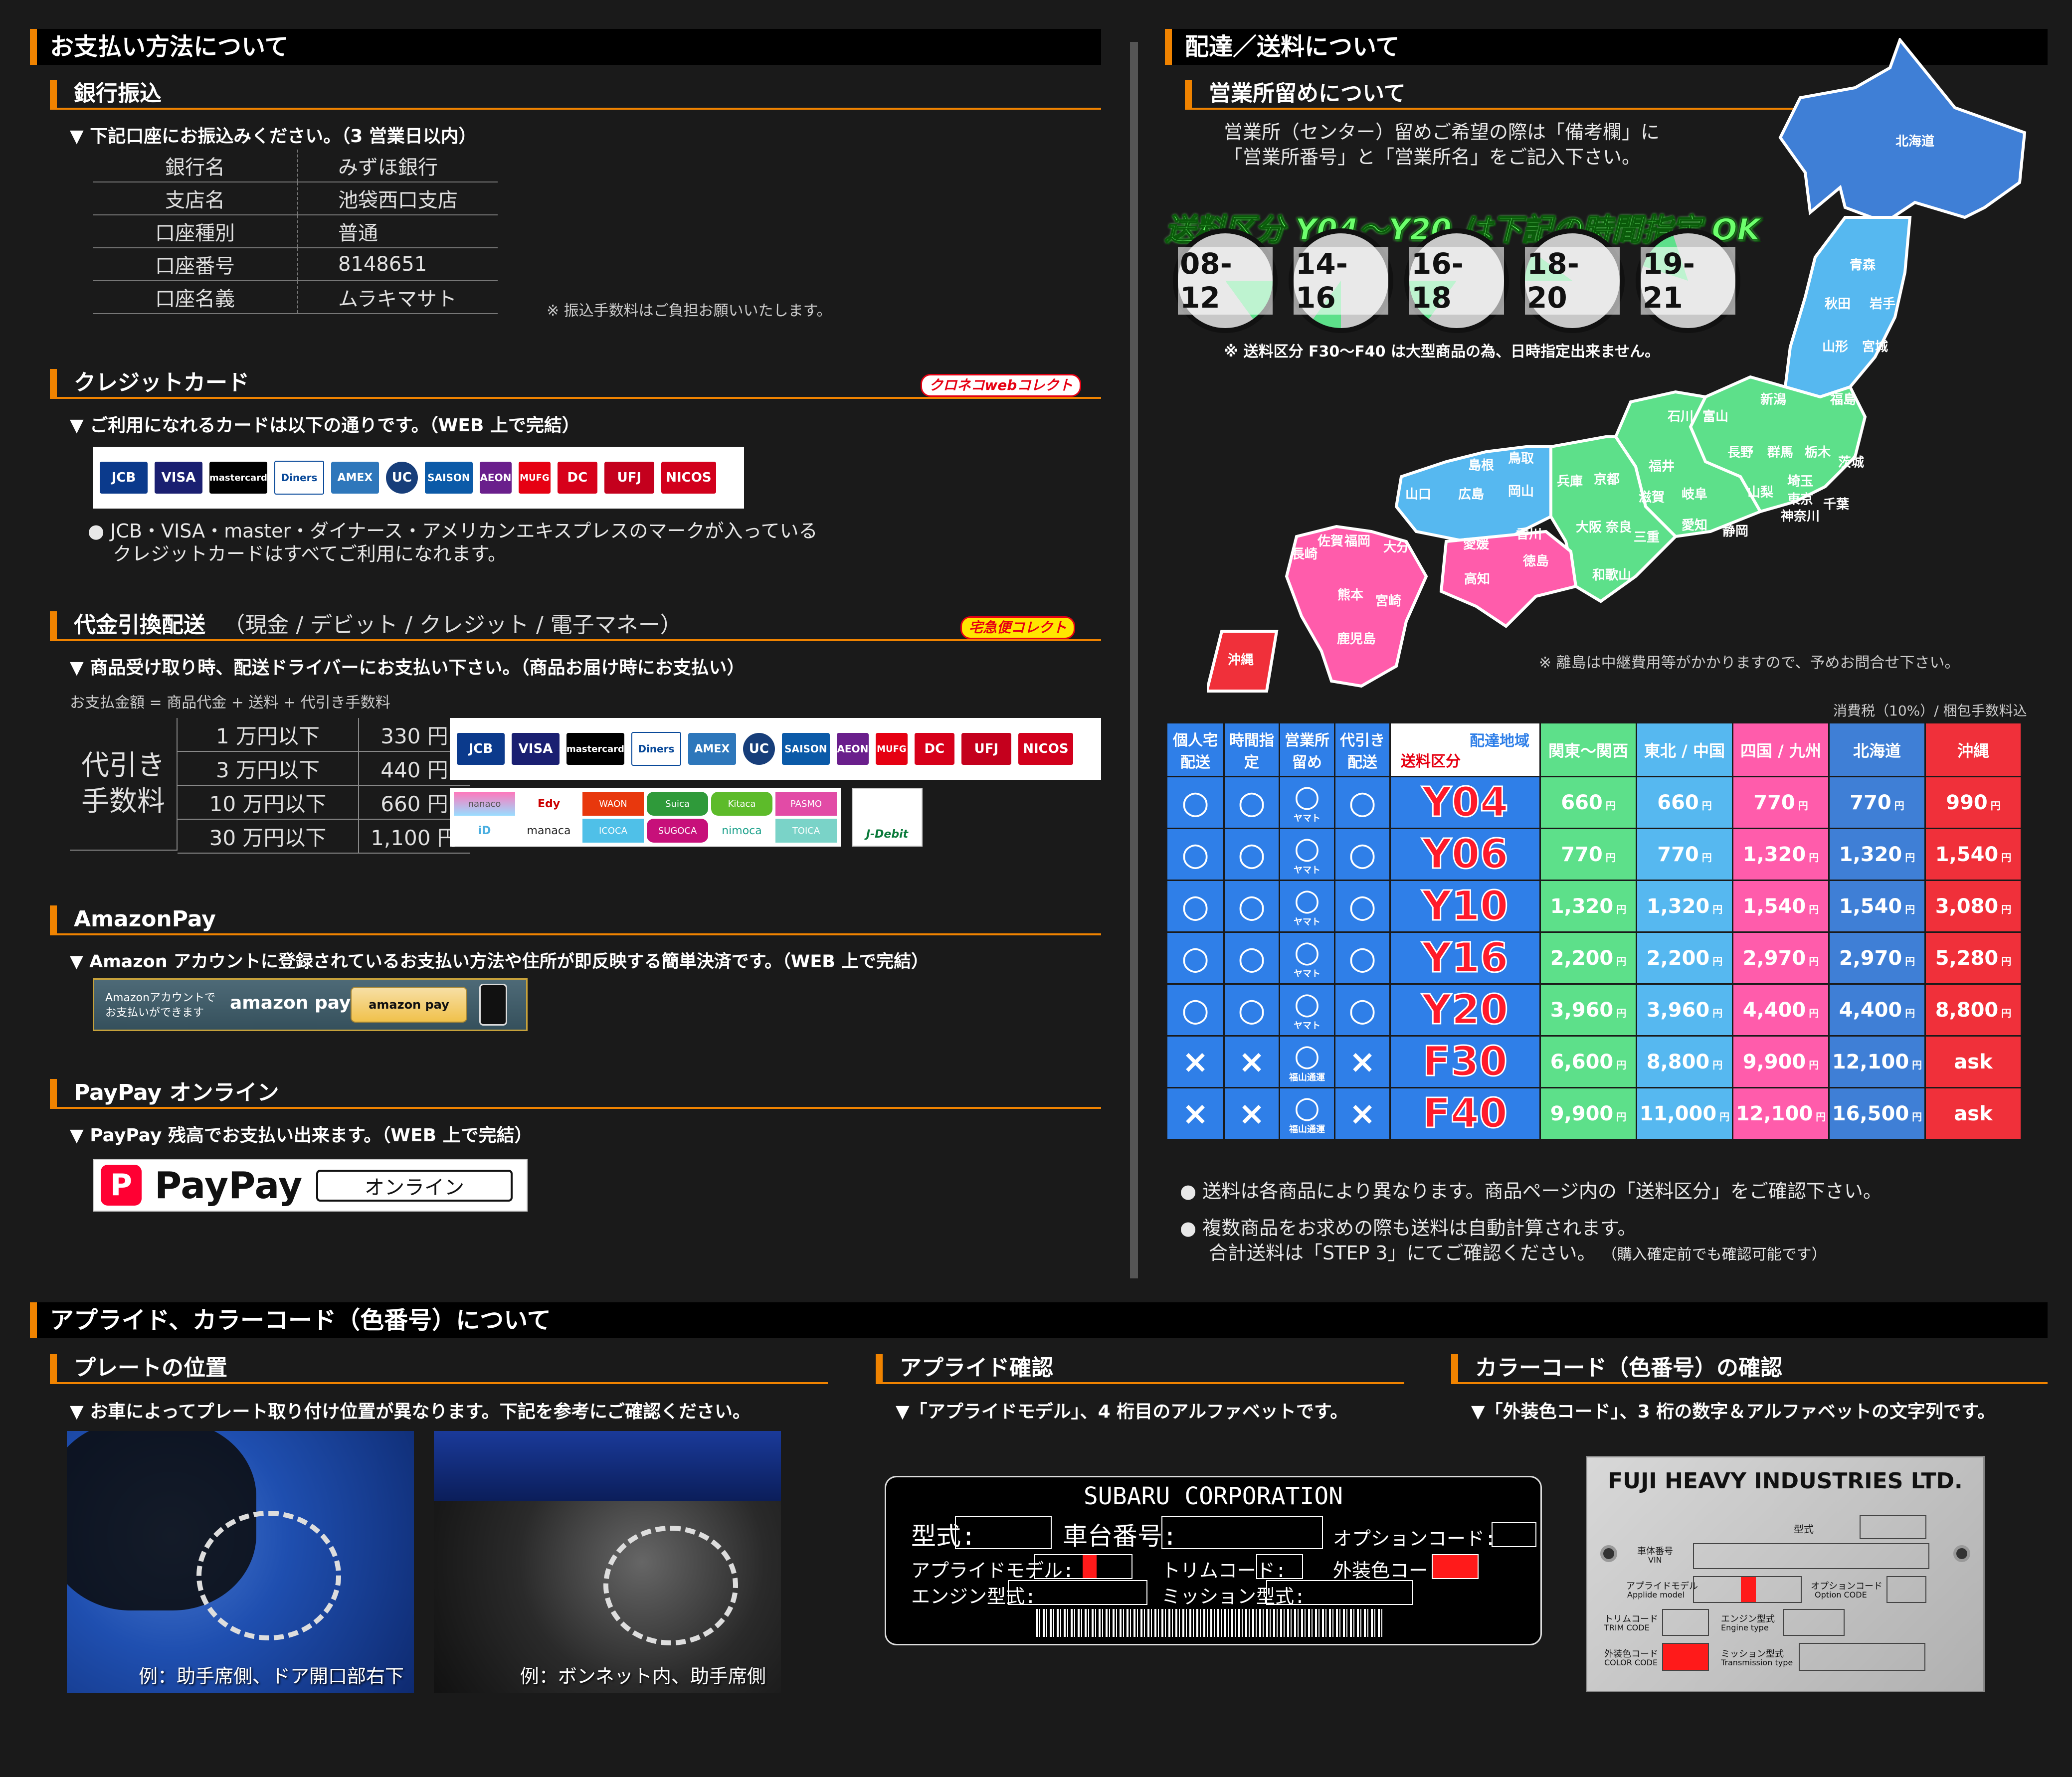 The width and height of the screenshot is (2072, 1777). What do you see at coordinates (123, 801) in the screenshot?
I see `cod-fee-label-2: 手数料` at bounding box center [123, 801].